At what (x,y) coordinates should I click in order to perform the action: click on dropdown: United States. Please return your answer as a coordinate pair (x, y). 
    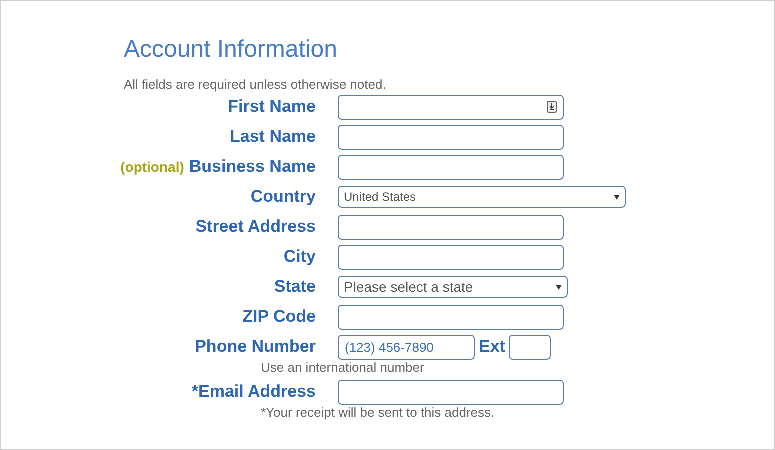
    Looking at the image, I should click on (482, 197).